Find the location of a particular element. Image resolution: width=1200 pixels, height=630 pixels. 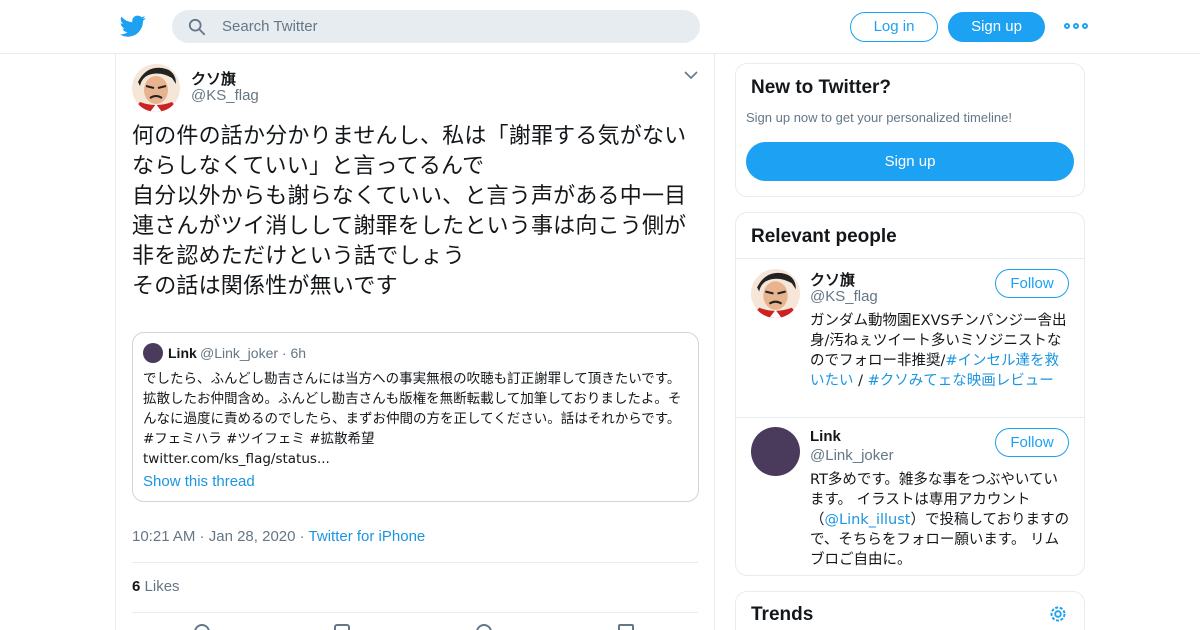

likes-count: 6 is located at coordinates (136, 586).